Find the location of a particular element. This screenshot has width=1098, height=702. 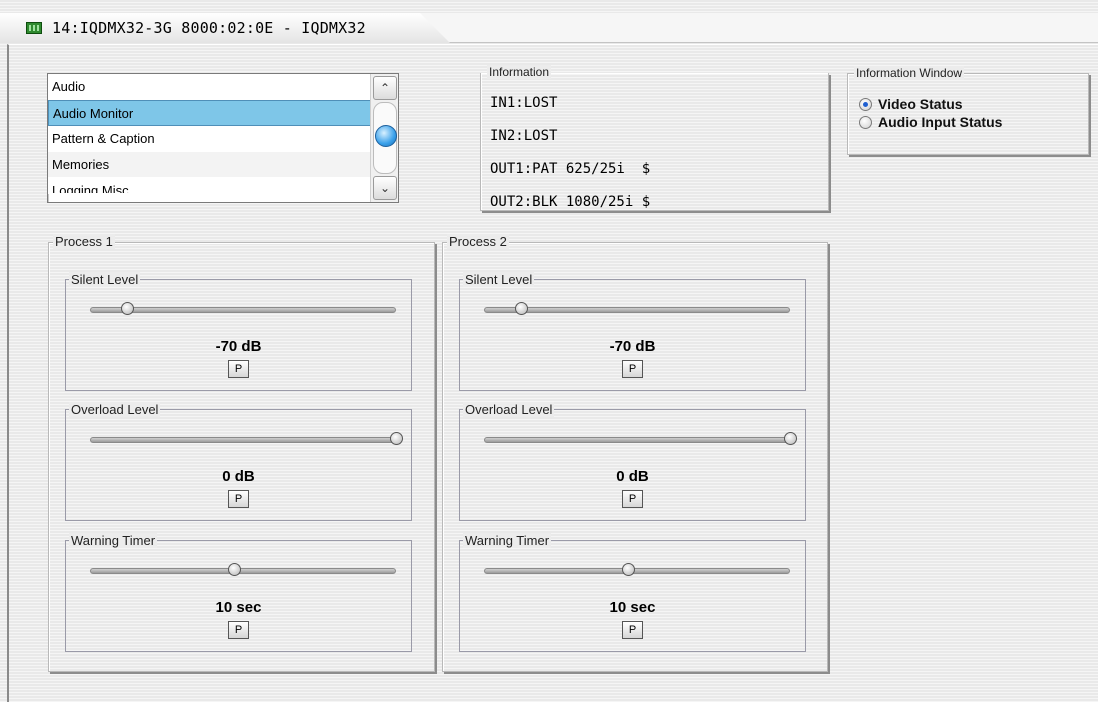

radio-video-status: Video Status is located at coordinates (911, 104).